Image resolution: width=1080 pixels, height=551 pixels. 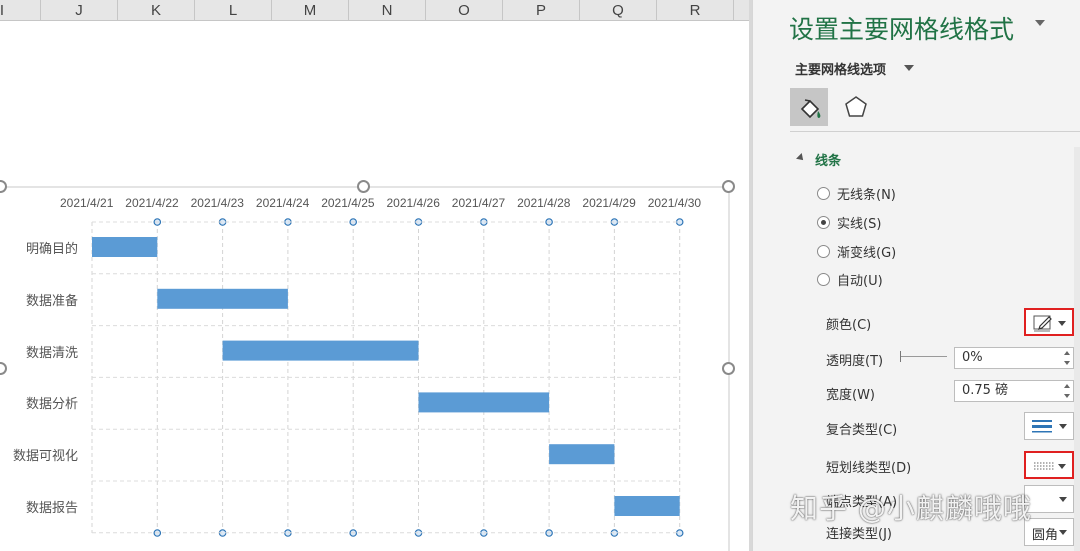 I want to click on x-tick-label: 2021/4/28, so click(x=544, y=203).